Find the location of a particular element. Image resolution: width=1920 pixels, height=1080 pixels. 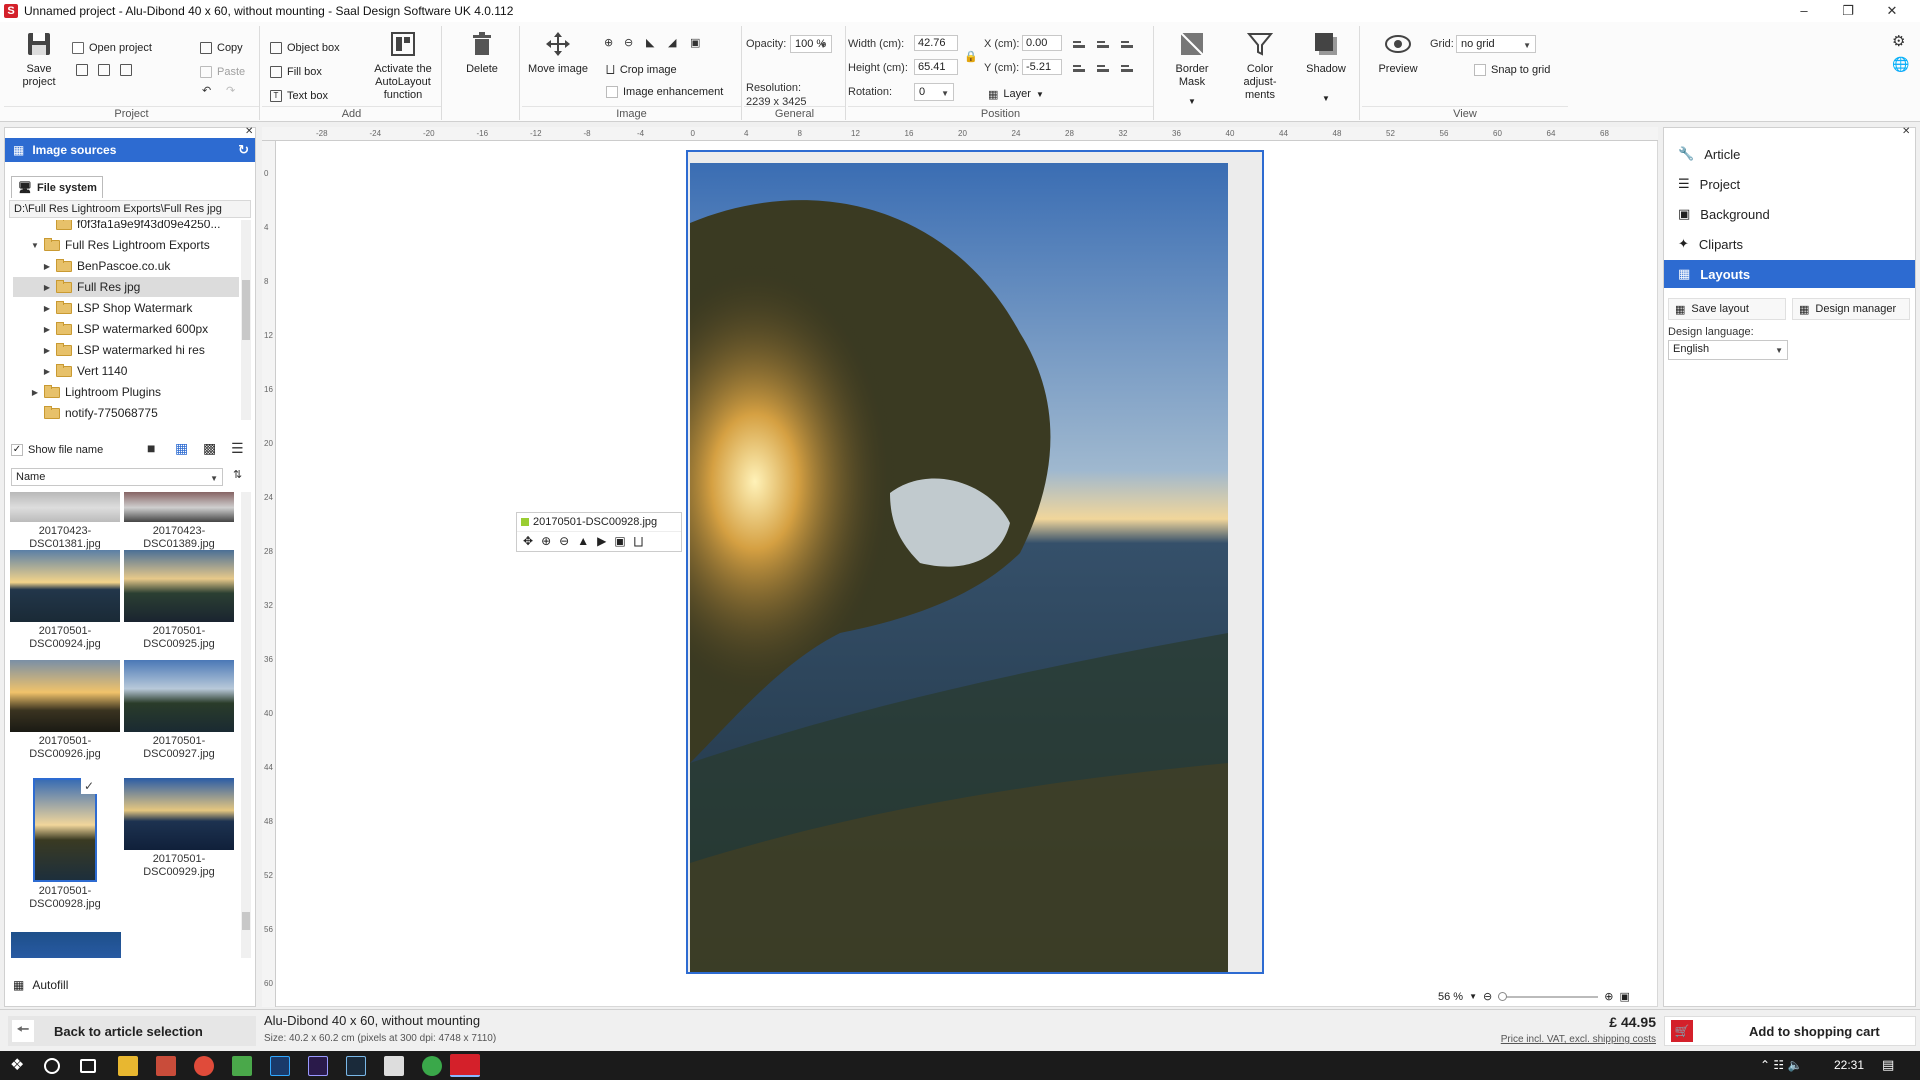

notification-icon: ▤ is located at coordinates (1888, 1065).